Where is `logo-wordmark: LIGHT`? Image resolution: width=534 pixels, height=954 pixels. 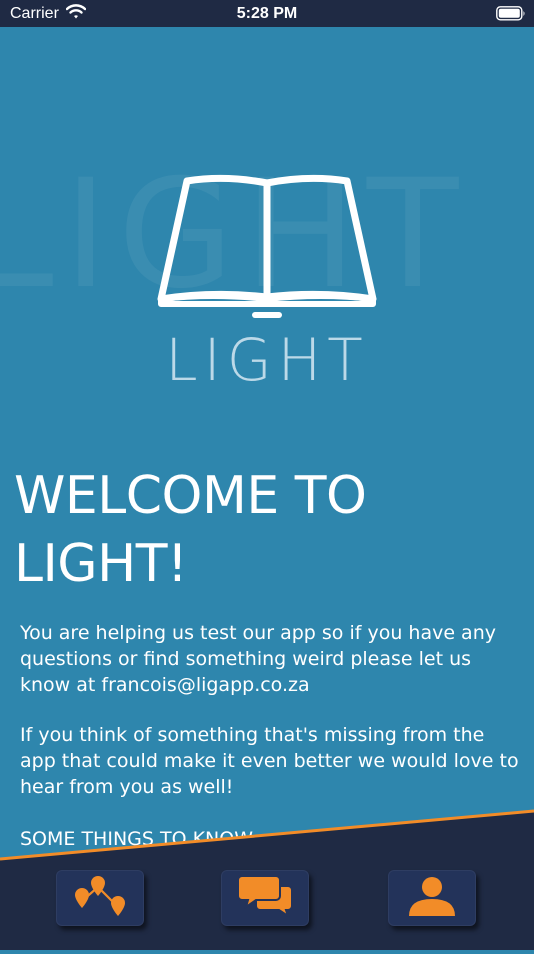
logo-wordmark: LIGHT is located at coordinates (267, 360).